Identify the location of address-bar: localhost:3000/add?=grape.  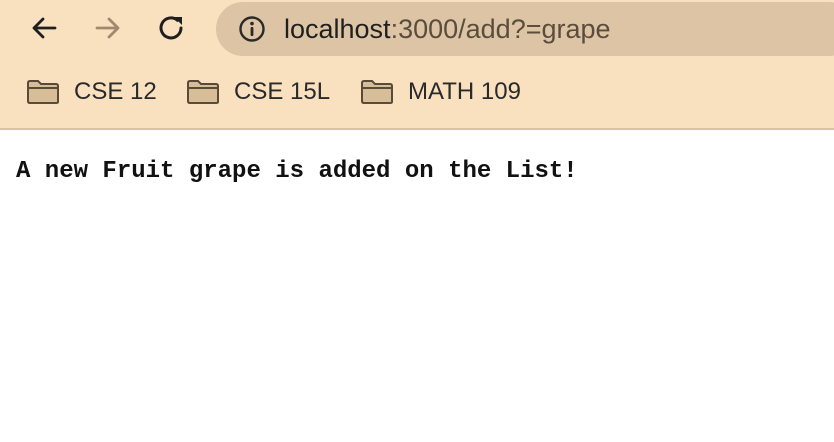
(525, 29).